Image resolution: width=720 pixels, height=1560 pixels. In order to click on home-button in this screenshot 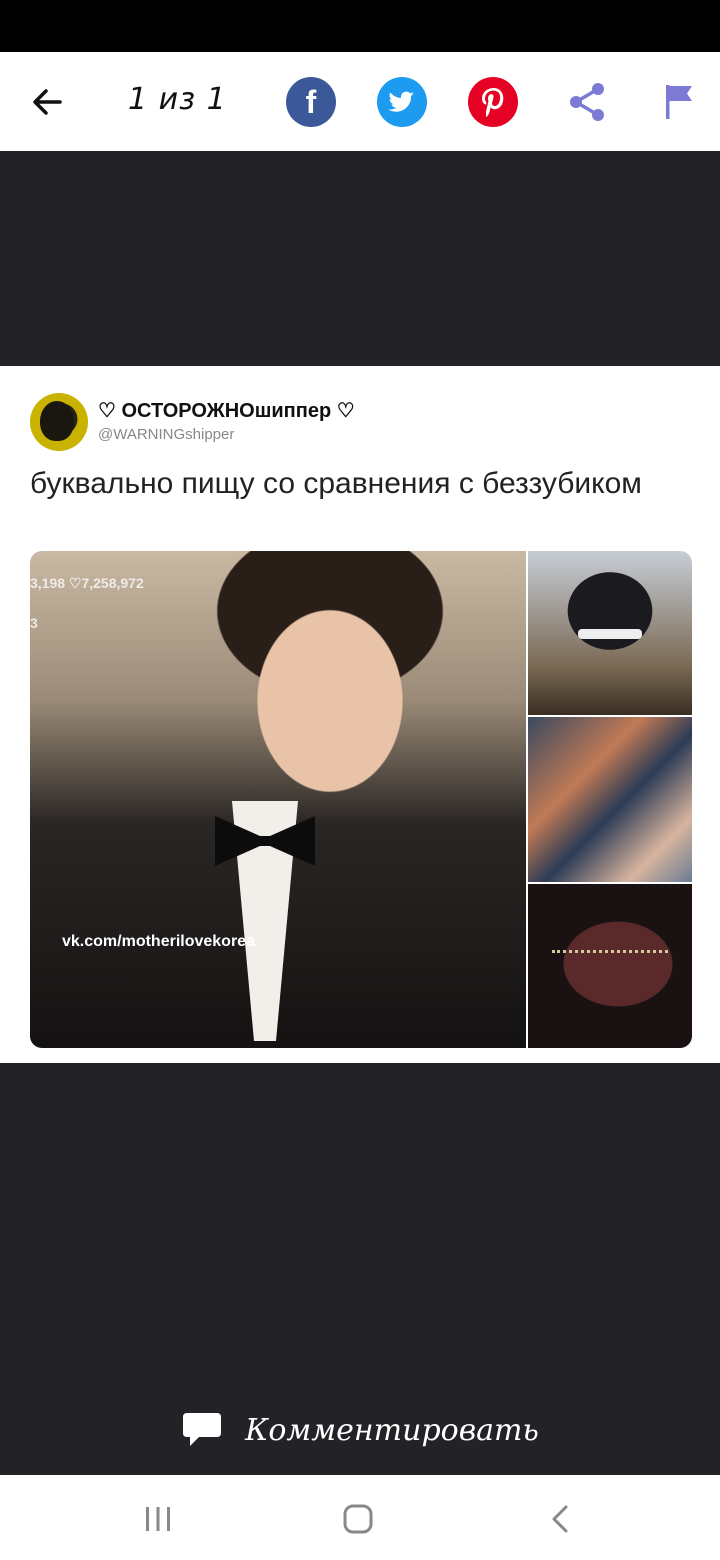, I will do `click(358, 1519)`.